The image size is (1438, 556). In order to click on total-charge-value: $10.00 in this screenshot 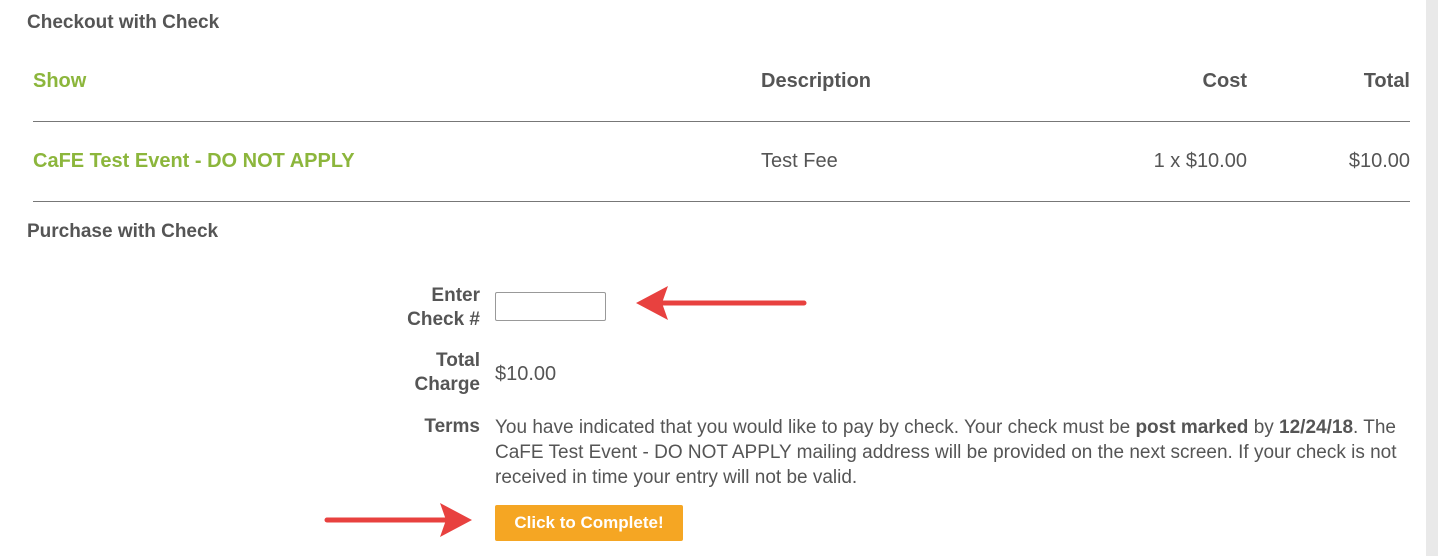, I will do `click(526, 374)`.